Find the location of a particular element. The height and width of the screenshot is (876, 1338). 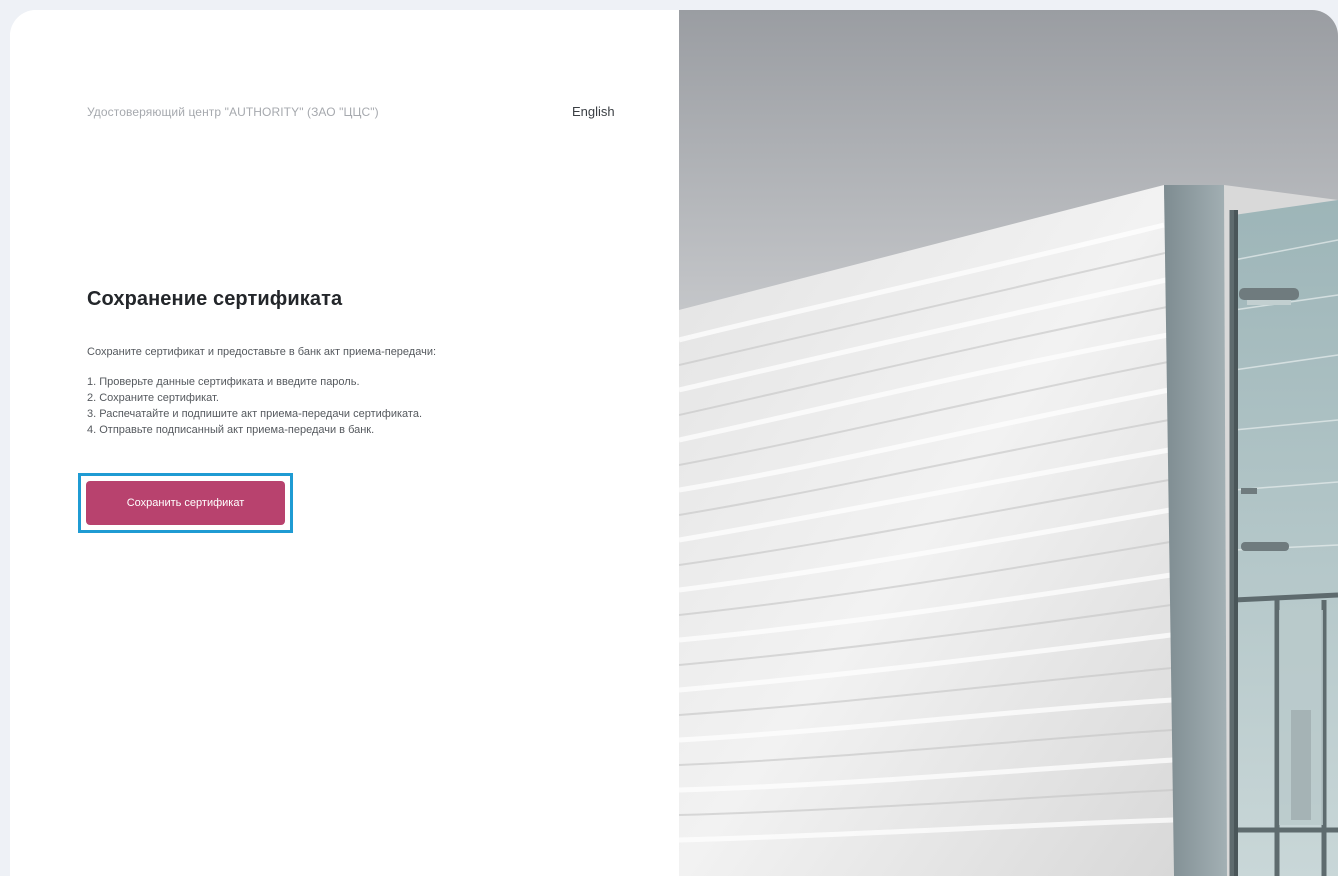

pillar-shape is located at coordinates (1195, 530).